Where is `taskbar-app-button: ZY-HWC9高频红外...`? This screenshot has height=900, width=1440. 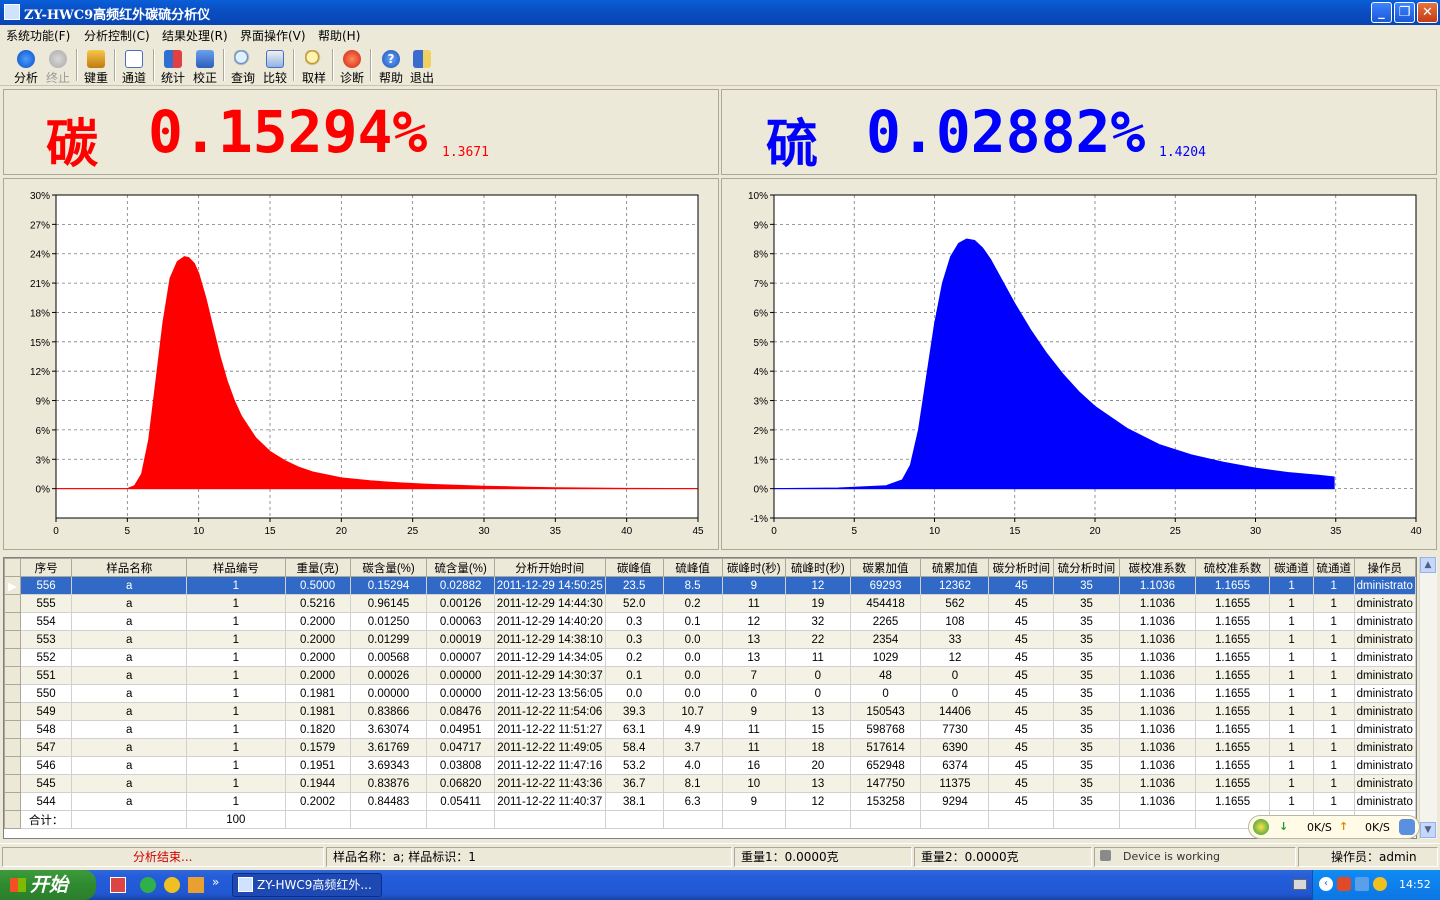 taskbar-app-button: ZY-HWC9高频红外... is located at coordinates (307, 885).